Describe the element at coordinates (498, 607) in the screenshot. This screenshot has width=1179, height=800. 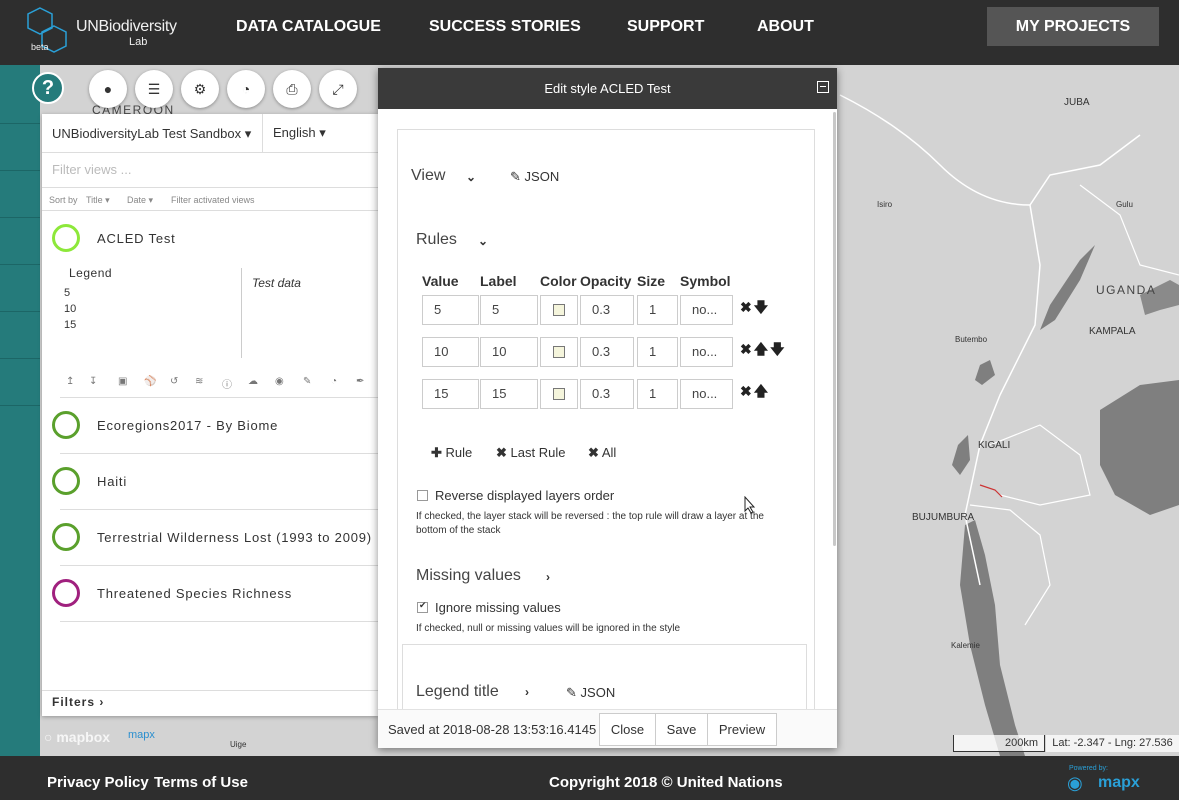
I see `ignore-missing-label: Ignore missing values` at that location.